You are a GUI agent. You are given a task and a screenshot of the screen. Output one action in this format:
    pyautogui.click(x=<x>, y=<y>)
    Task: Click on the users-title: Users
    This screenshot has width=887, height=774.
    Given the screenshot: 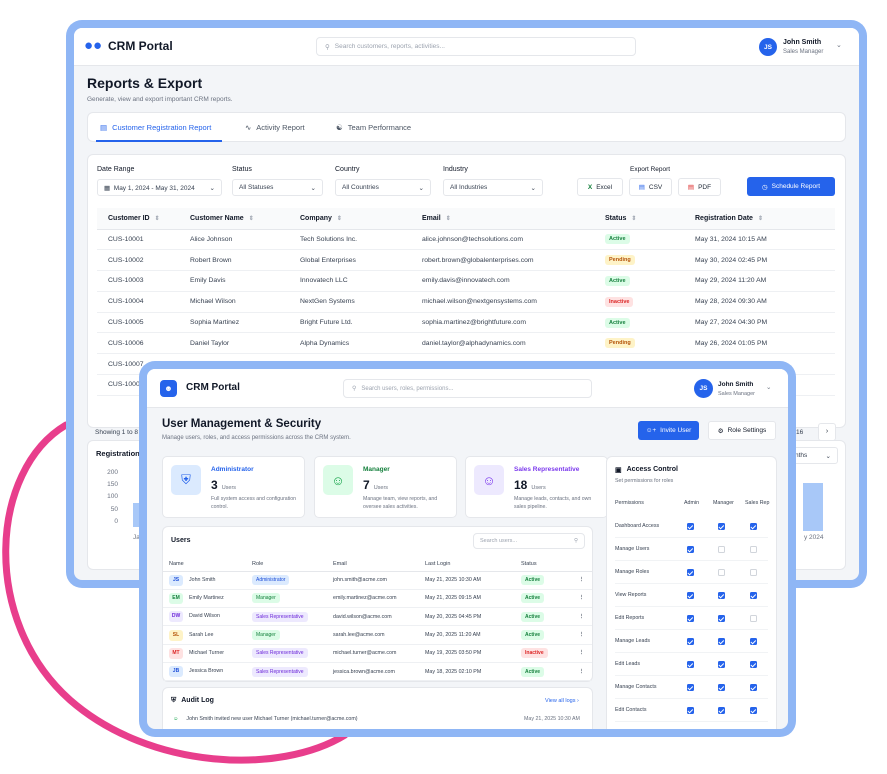 What is the action you would take?
    pyautogui.click(x=181, y=540)
    